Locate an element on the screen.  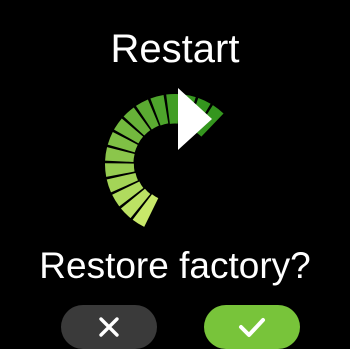
close-icon is located at coordinates (109, 327).